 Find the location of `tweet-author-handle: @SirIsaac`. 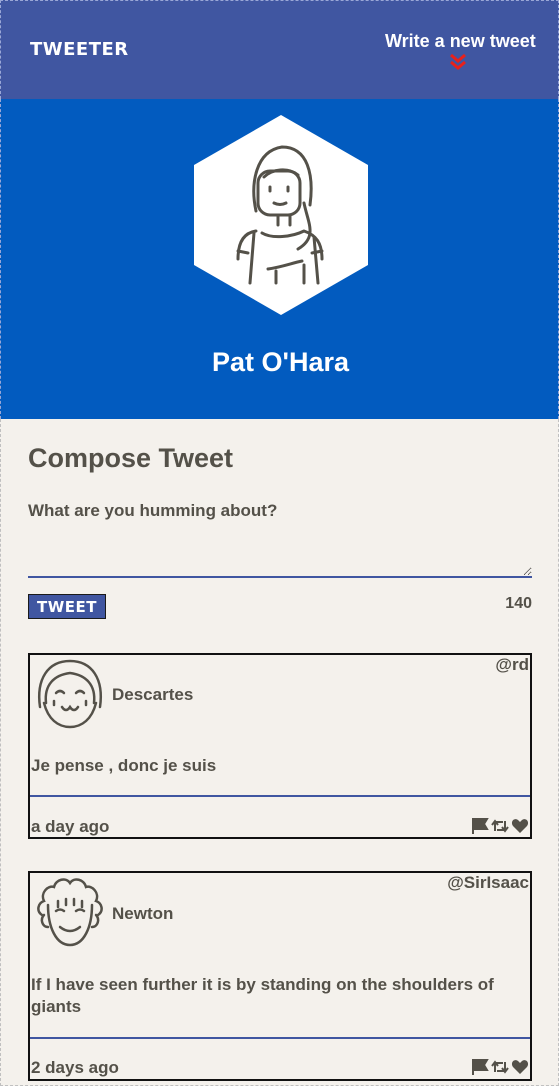

tweet-author-handle: @SirIsaac is located at coordinates (488, 882).